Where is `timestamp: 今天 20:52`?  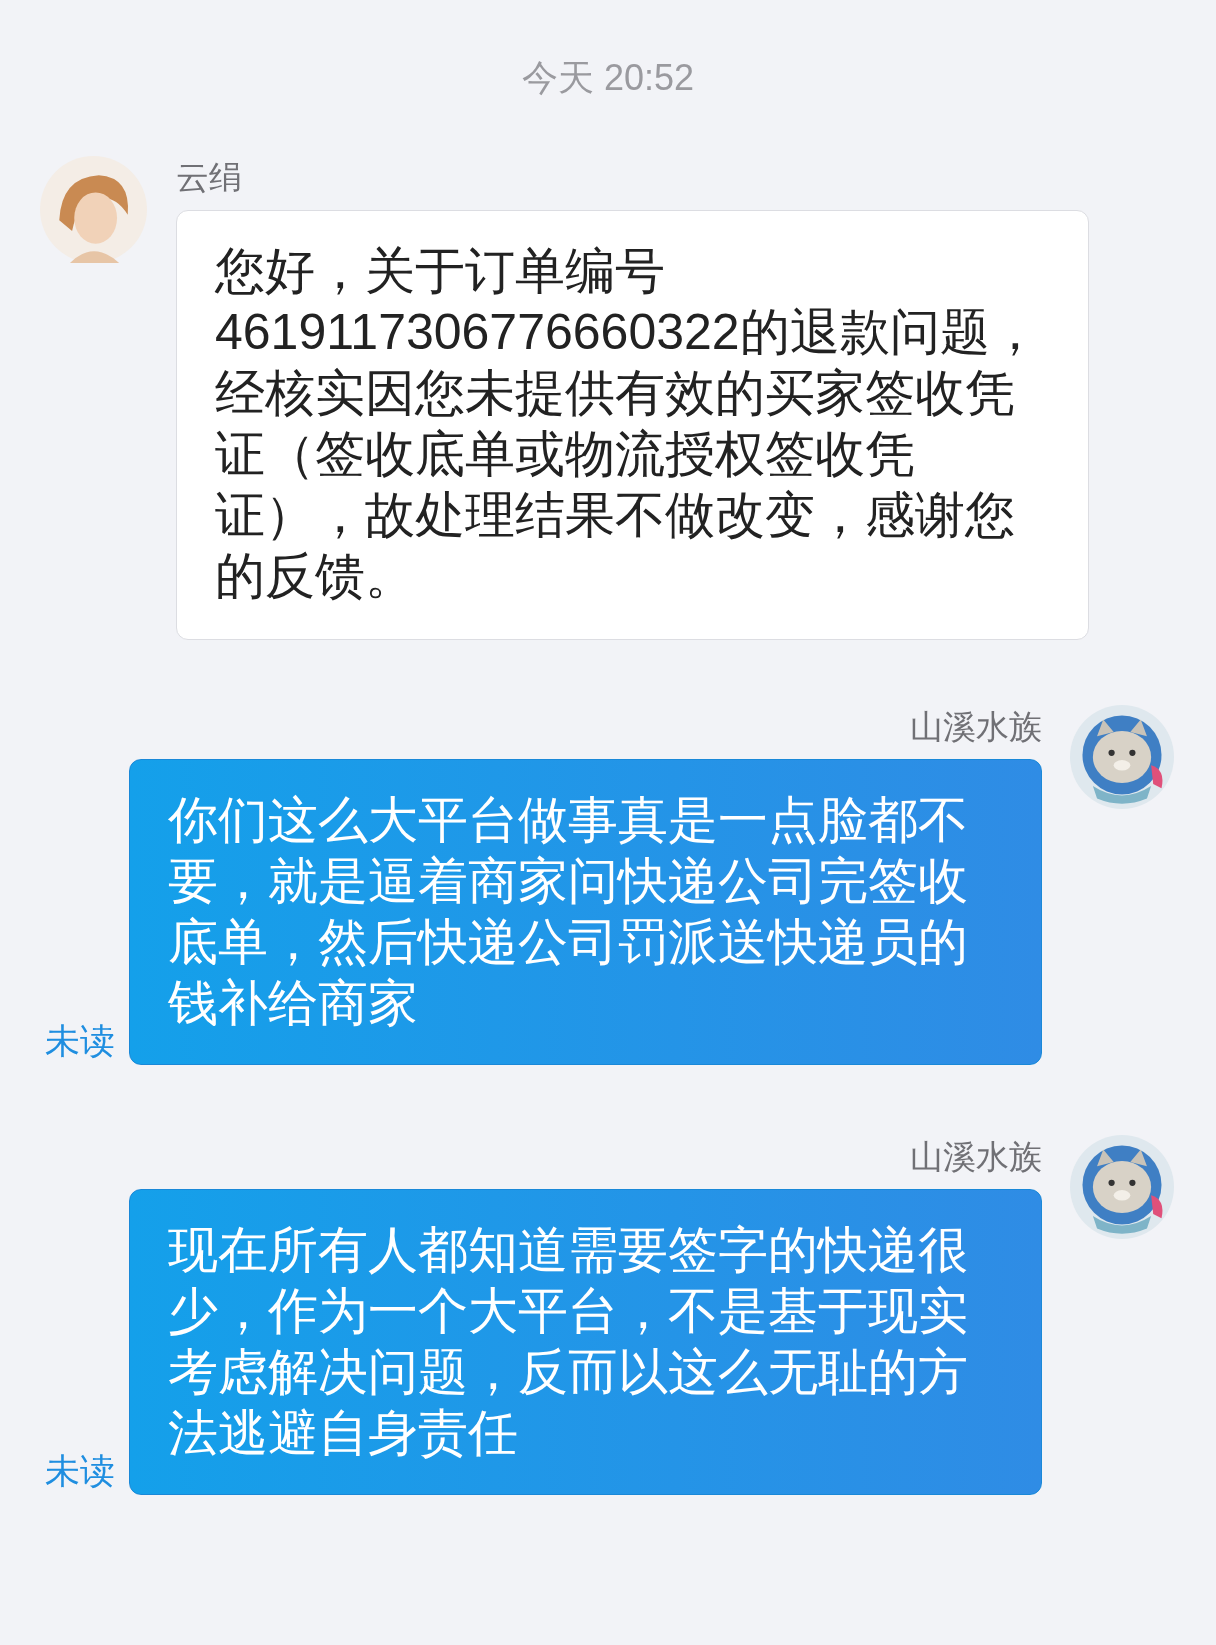 timestamp: 今天 20:52 is located at coordinates (608, 78).